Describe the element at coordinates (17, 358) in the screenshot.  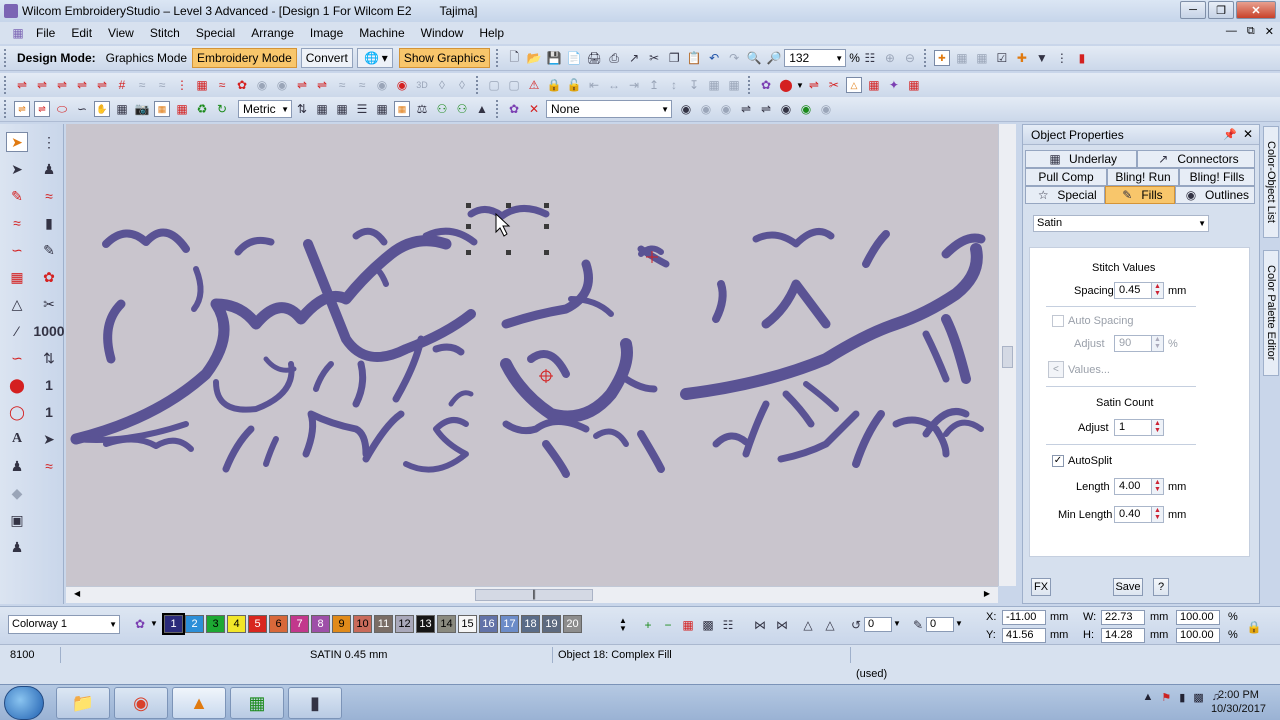
I see `curve-tool-icon: ∽` at that location.